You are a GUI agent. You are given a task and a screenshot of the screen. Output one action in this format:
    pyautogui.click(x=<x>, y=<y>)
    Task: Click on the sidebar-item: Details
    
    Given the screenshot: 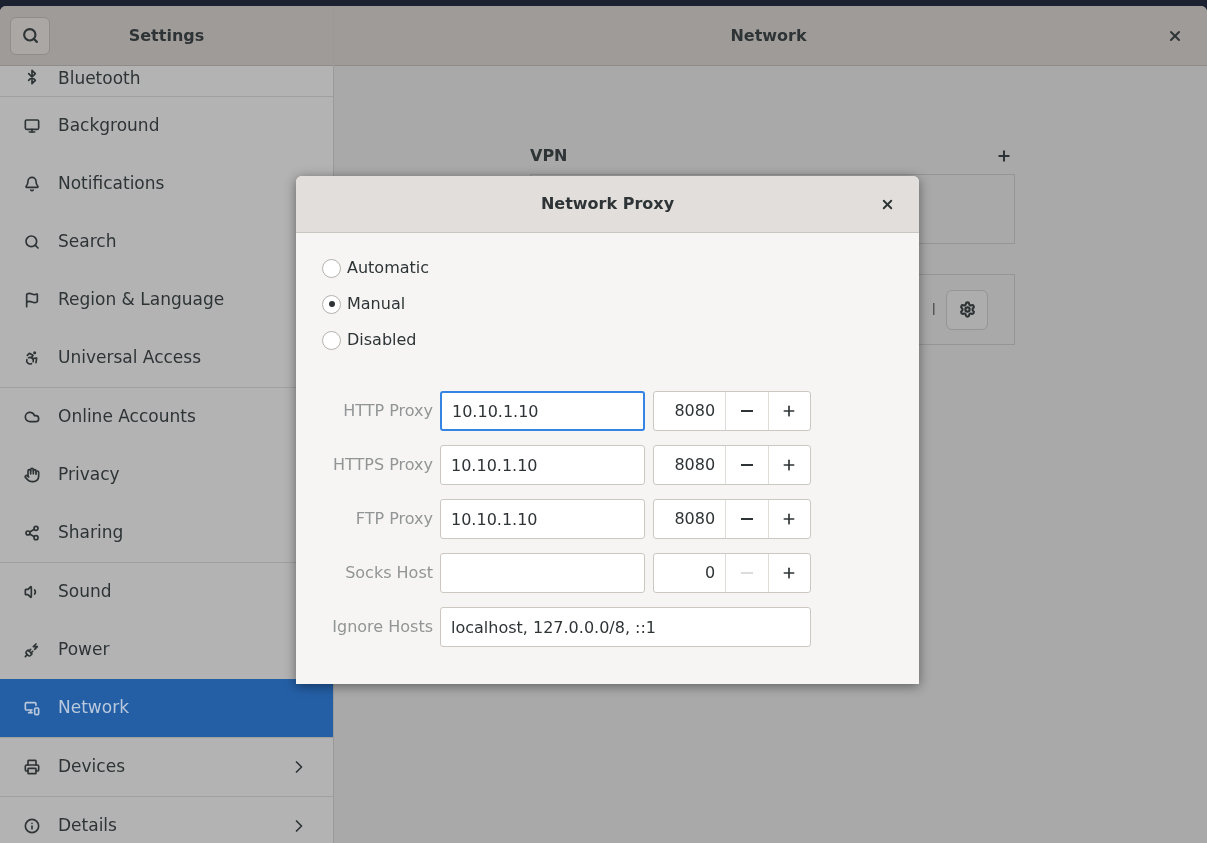 What is the action you would take?
    pyautogui.click(x=166, y=820)
    